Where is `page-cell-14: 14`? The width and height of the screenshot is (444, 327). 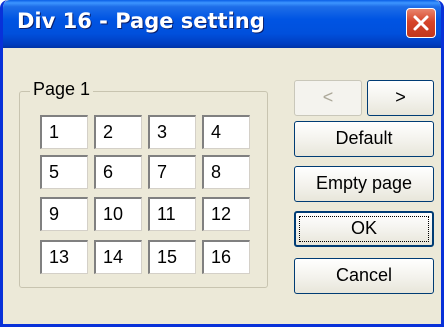
page-cell-14: 14 is located at coordinates (118, 257).